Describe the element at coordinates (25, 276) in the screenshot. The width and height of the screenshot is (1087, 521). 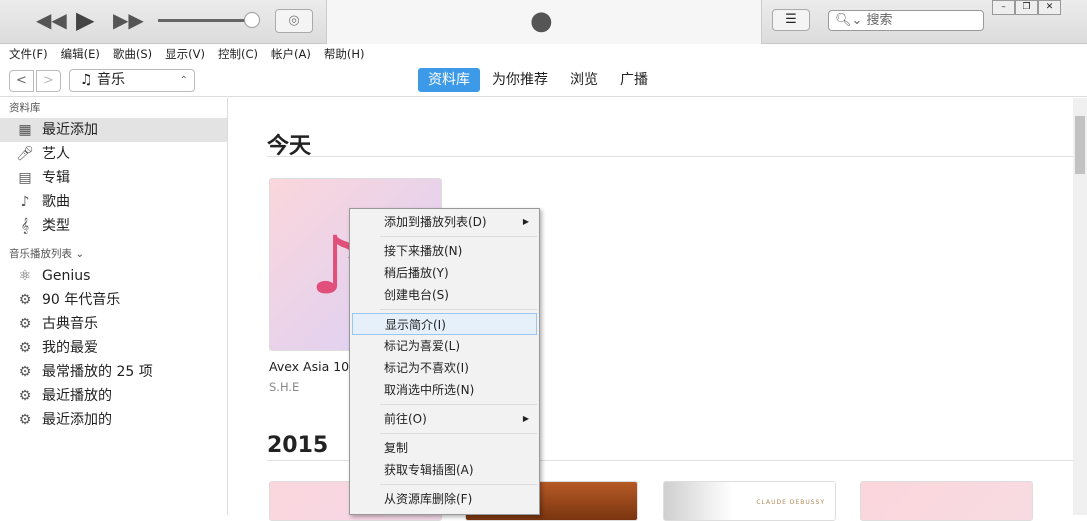
I see `atom-icon: ⚛` at that location.